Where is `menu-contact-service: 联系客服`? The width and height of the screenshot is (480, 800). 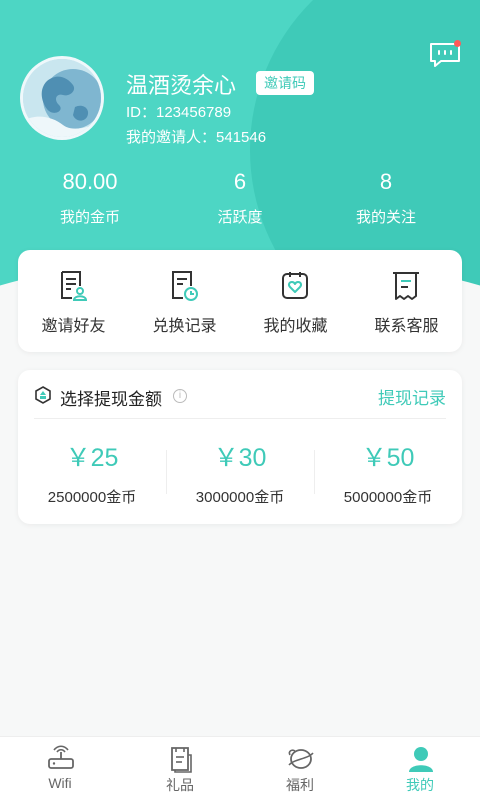
menu-contact-service: 联系客服 is located at coordinates (406, 301).